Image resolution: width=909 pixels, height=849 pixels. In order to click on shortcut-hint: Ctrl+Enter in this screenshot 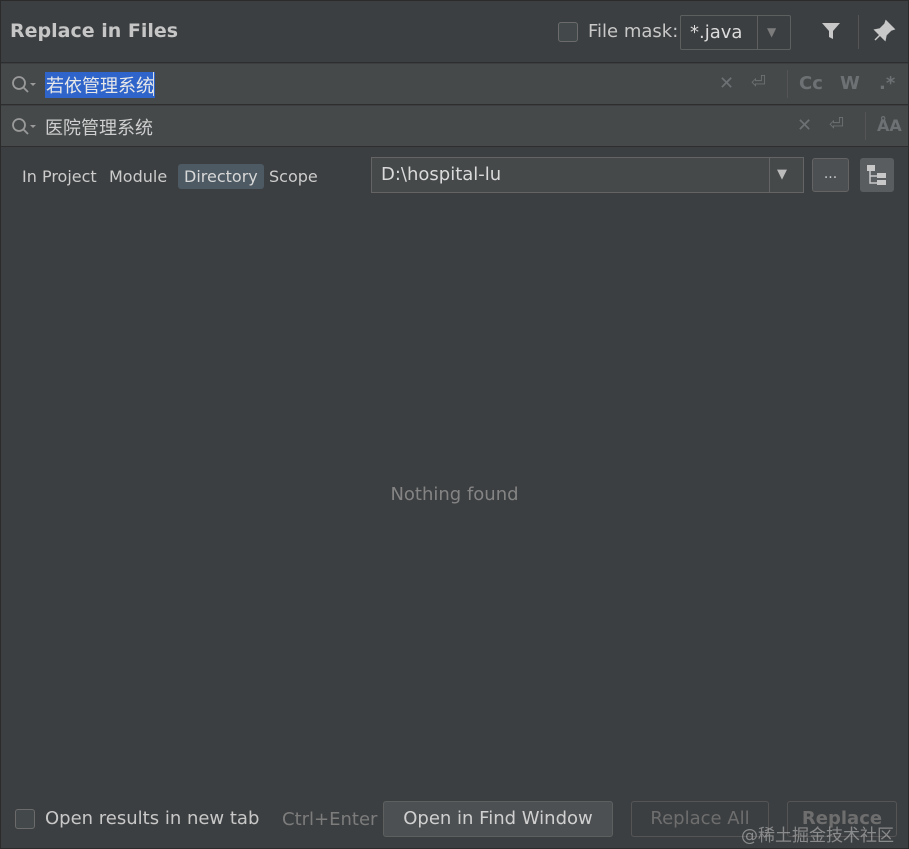, I will do `click(330, 819)`.